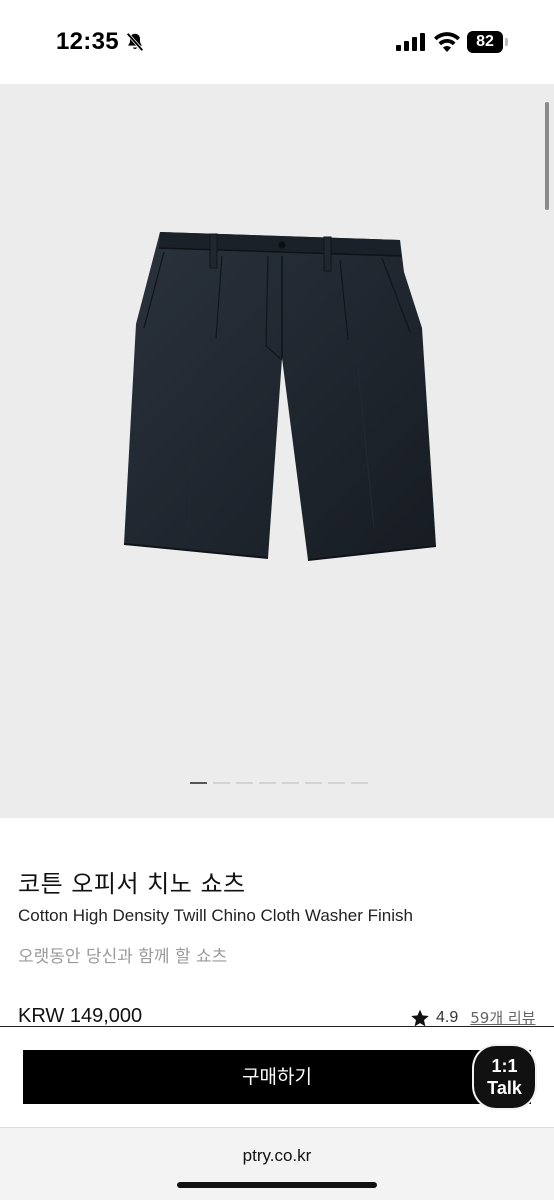 Image resolution: width=554 pixels, height=1200 pixels. What do you see at coordinates (277, 42) in the screenshot?
I see `status-bar: 12:35 82` at bounding box center [277, 42].